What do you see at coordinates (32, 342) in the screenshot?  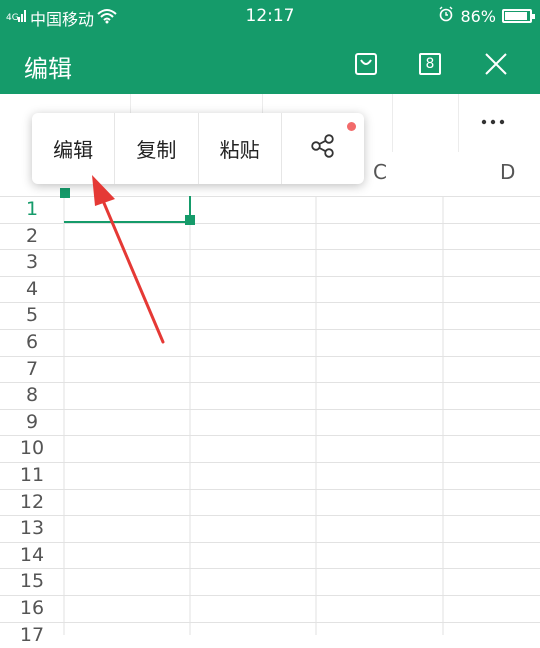 I see `row-label: 6` at bounding box center [32, 342].